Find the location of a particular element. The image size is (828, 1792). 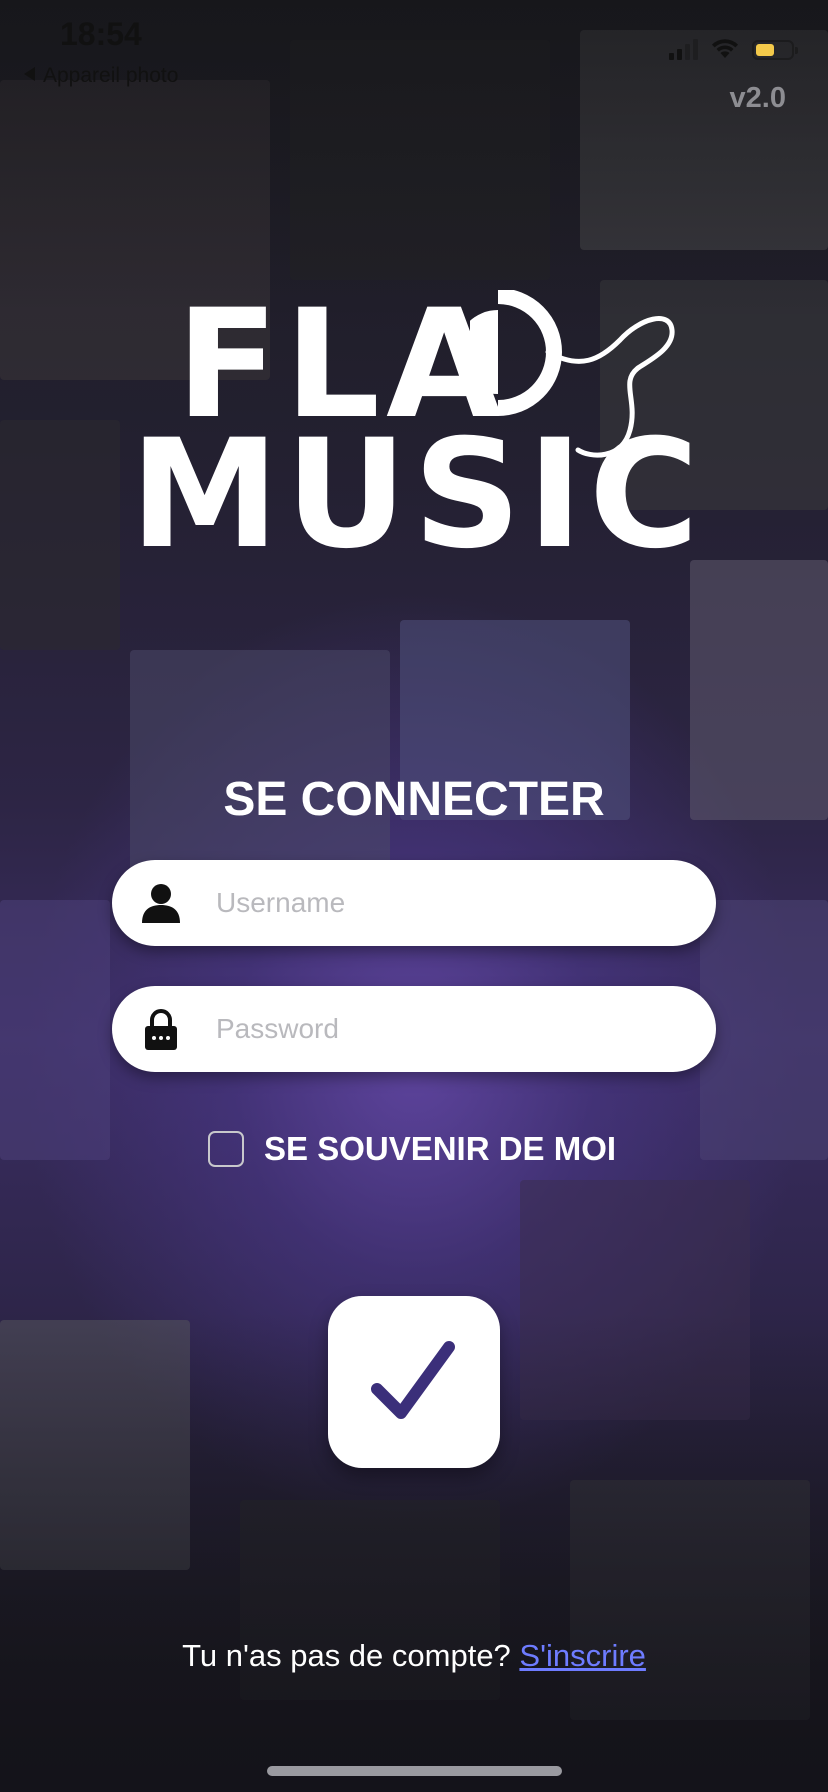

version-label: v2.0 is located at coordinates (757, 98).